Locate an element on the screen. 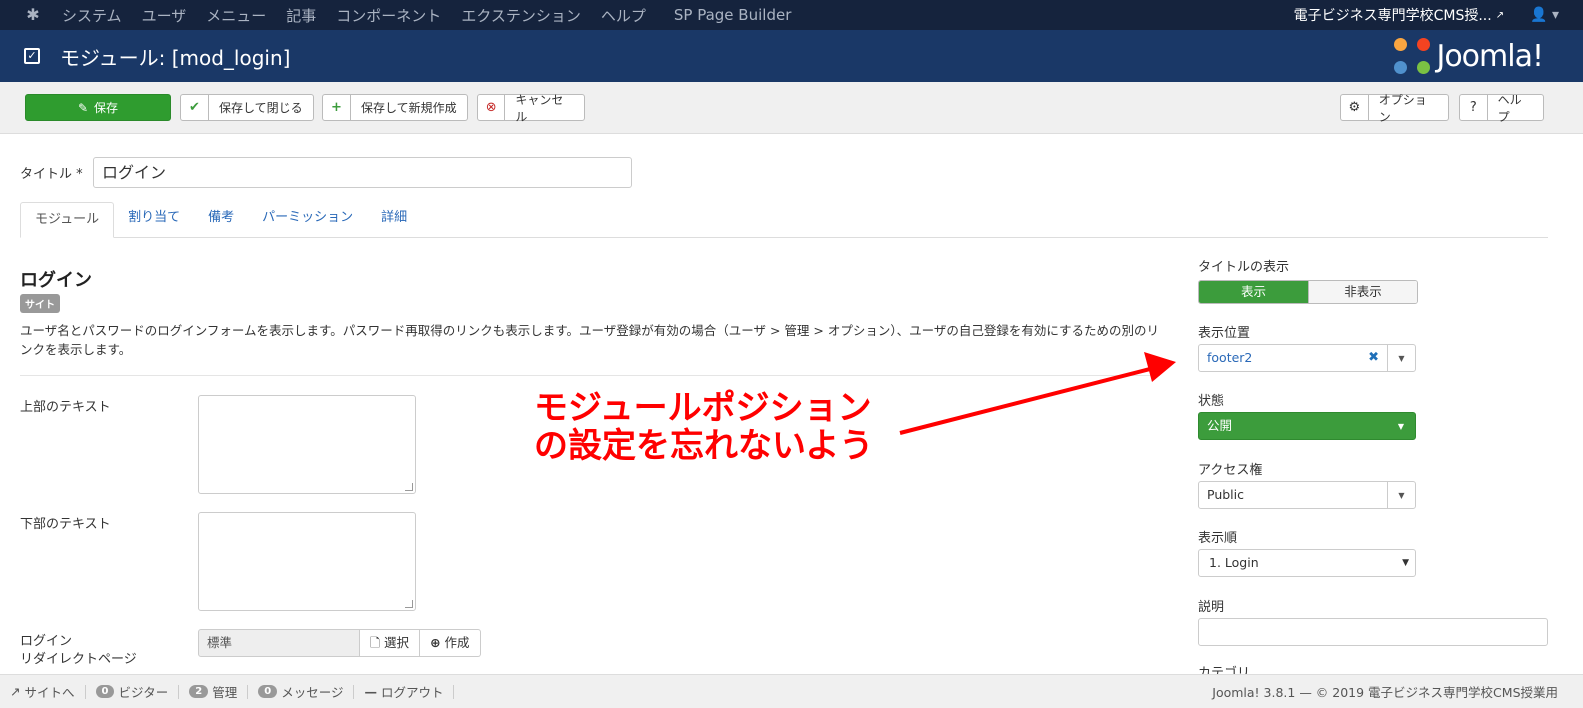 The width and height of the screenshot is (1583, 708). position-label: 表示位置 is located at coordinates (1224, 333).